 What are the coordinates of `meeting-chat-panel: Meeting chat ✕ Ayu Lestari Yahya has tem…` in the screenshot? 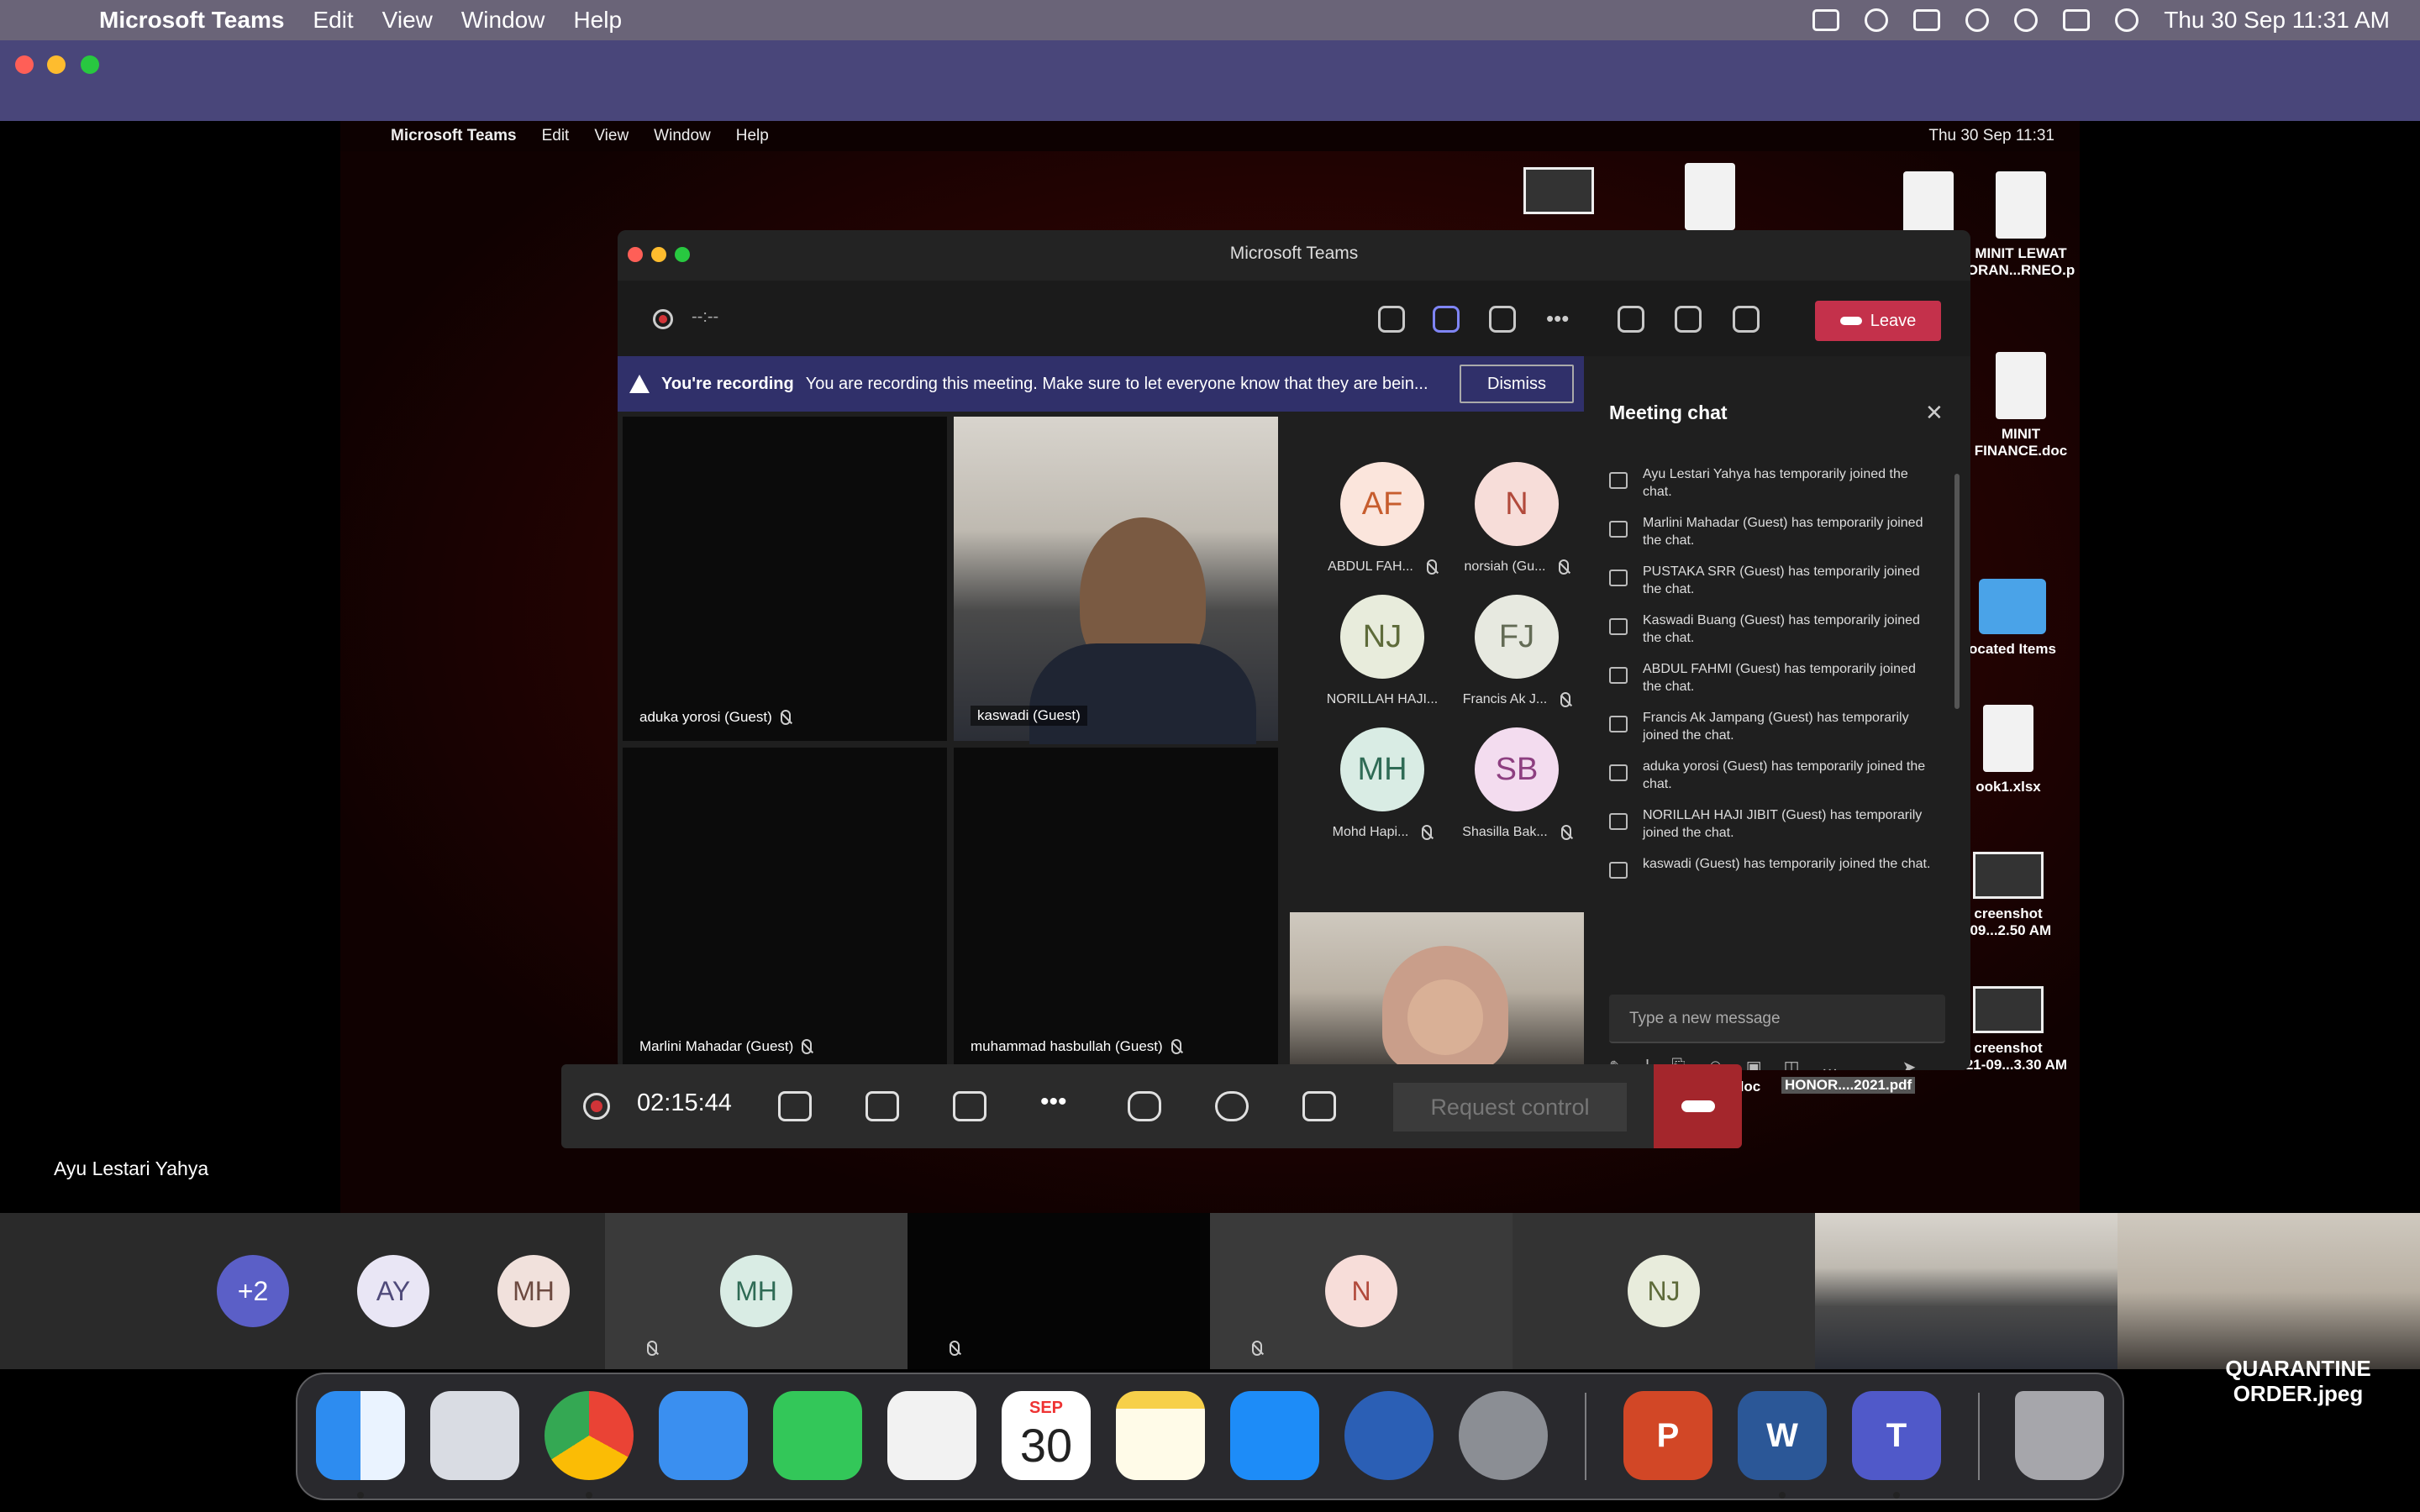 It's located at (1777, 713).